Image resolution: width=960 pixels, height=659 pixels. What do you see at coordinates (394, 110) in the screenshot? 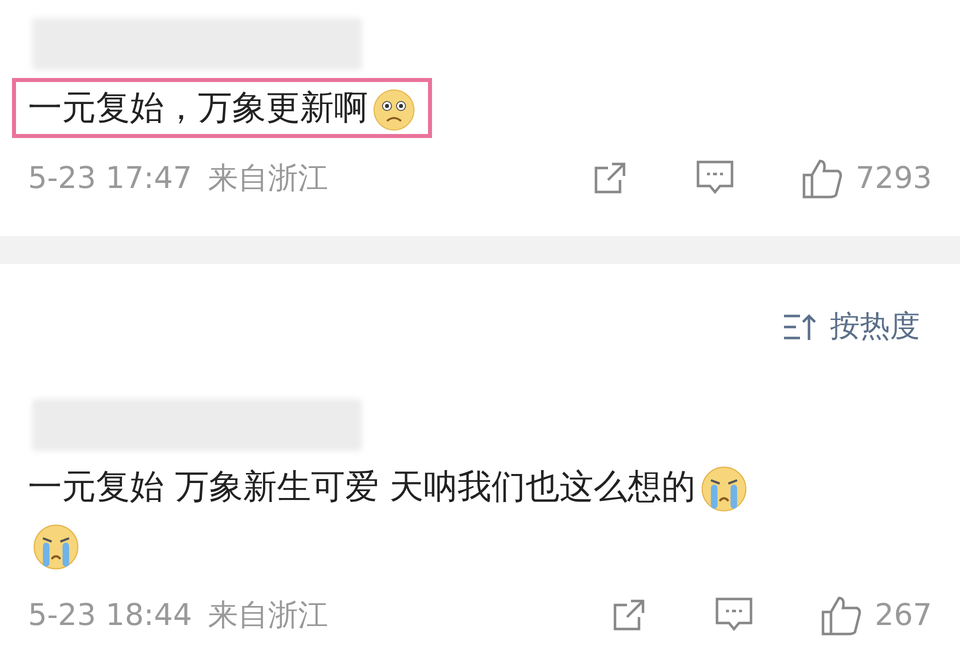
I see `teary-face-icon` at bounding box center [394, 110].